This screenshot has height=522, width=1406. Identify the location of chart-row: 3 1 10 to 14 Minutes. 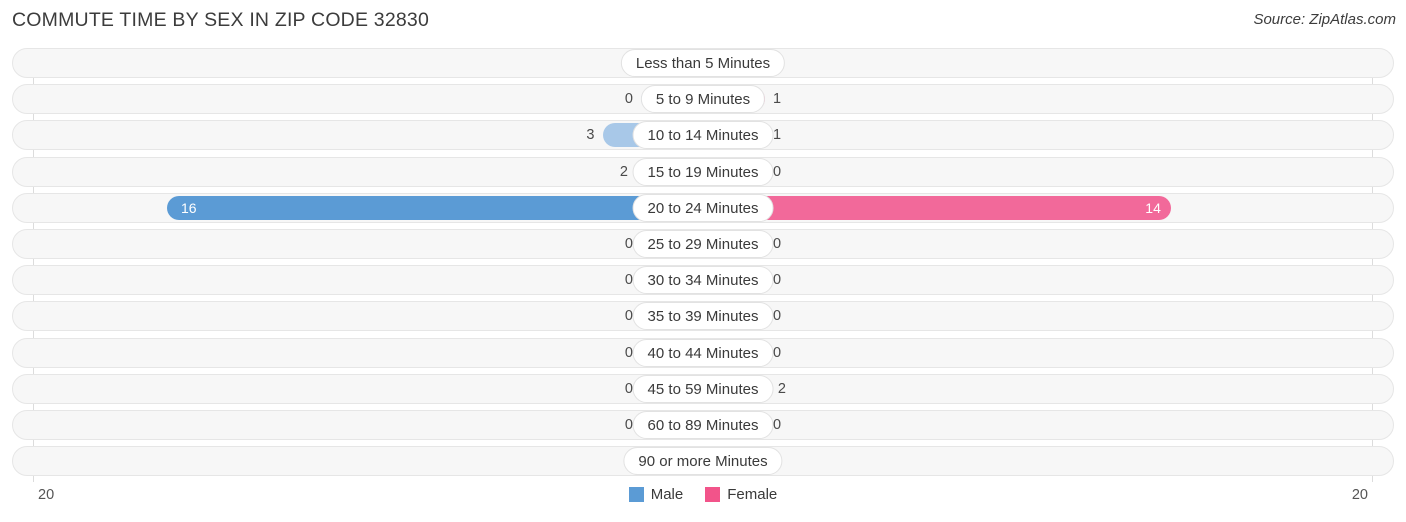
(703, 135).